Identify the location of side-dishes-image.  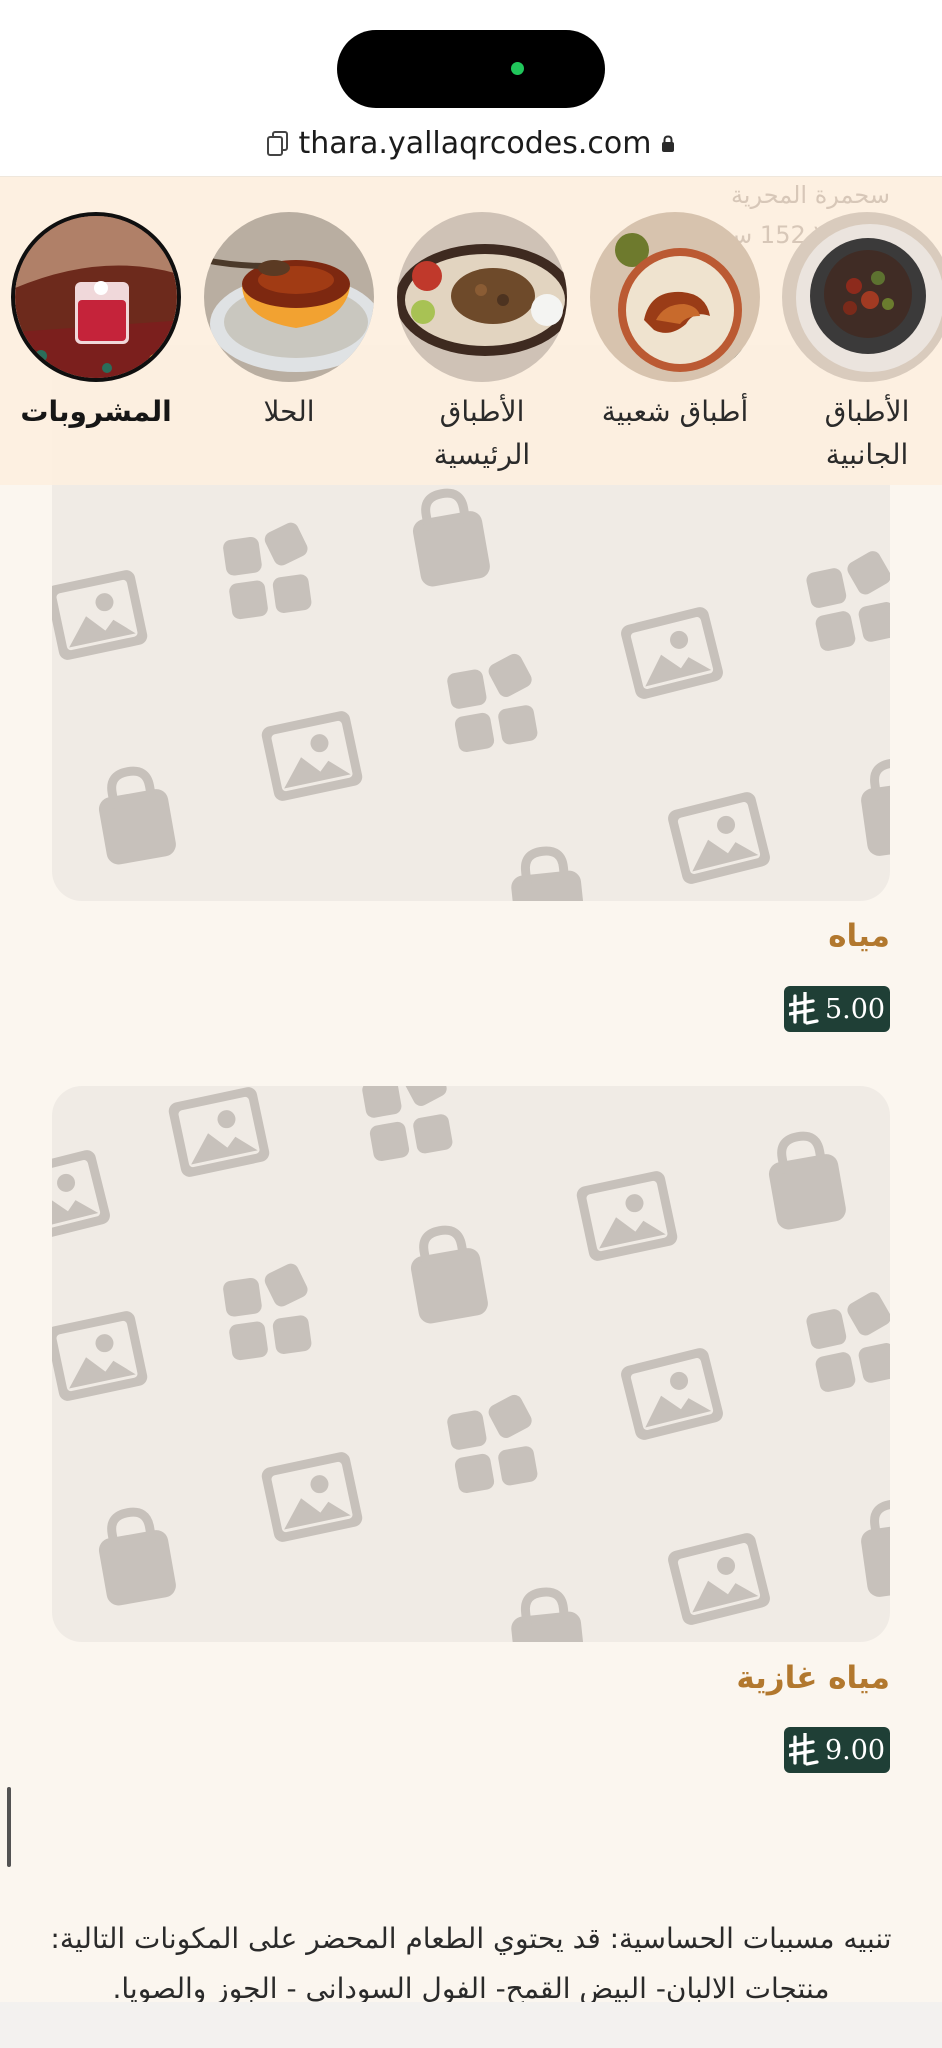
(862, 297).